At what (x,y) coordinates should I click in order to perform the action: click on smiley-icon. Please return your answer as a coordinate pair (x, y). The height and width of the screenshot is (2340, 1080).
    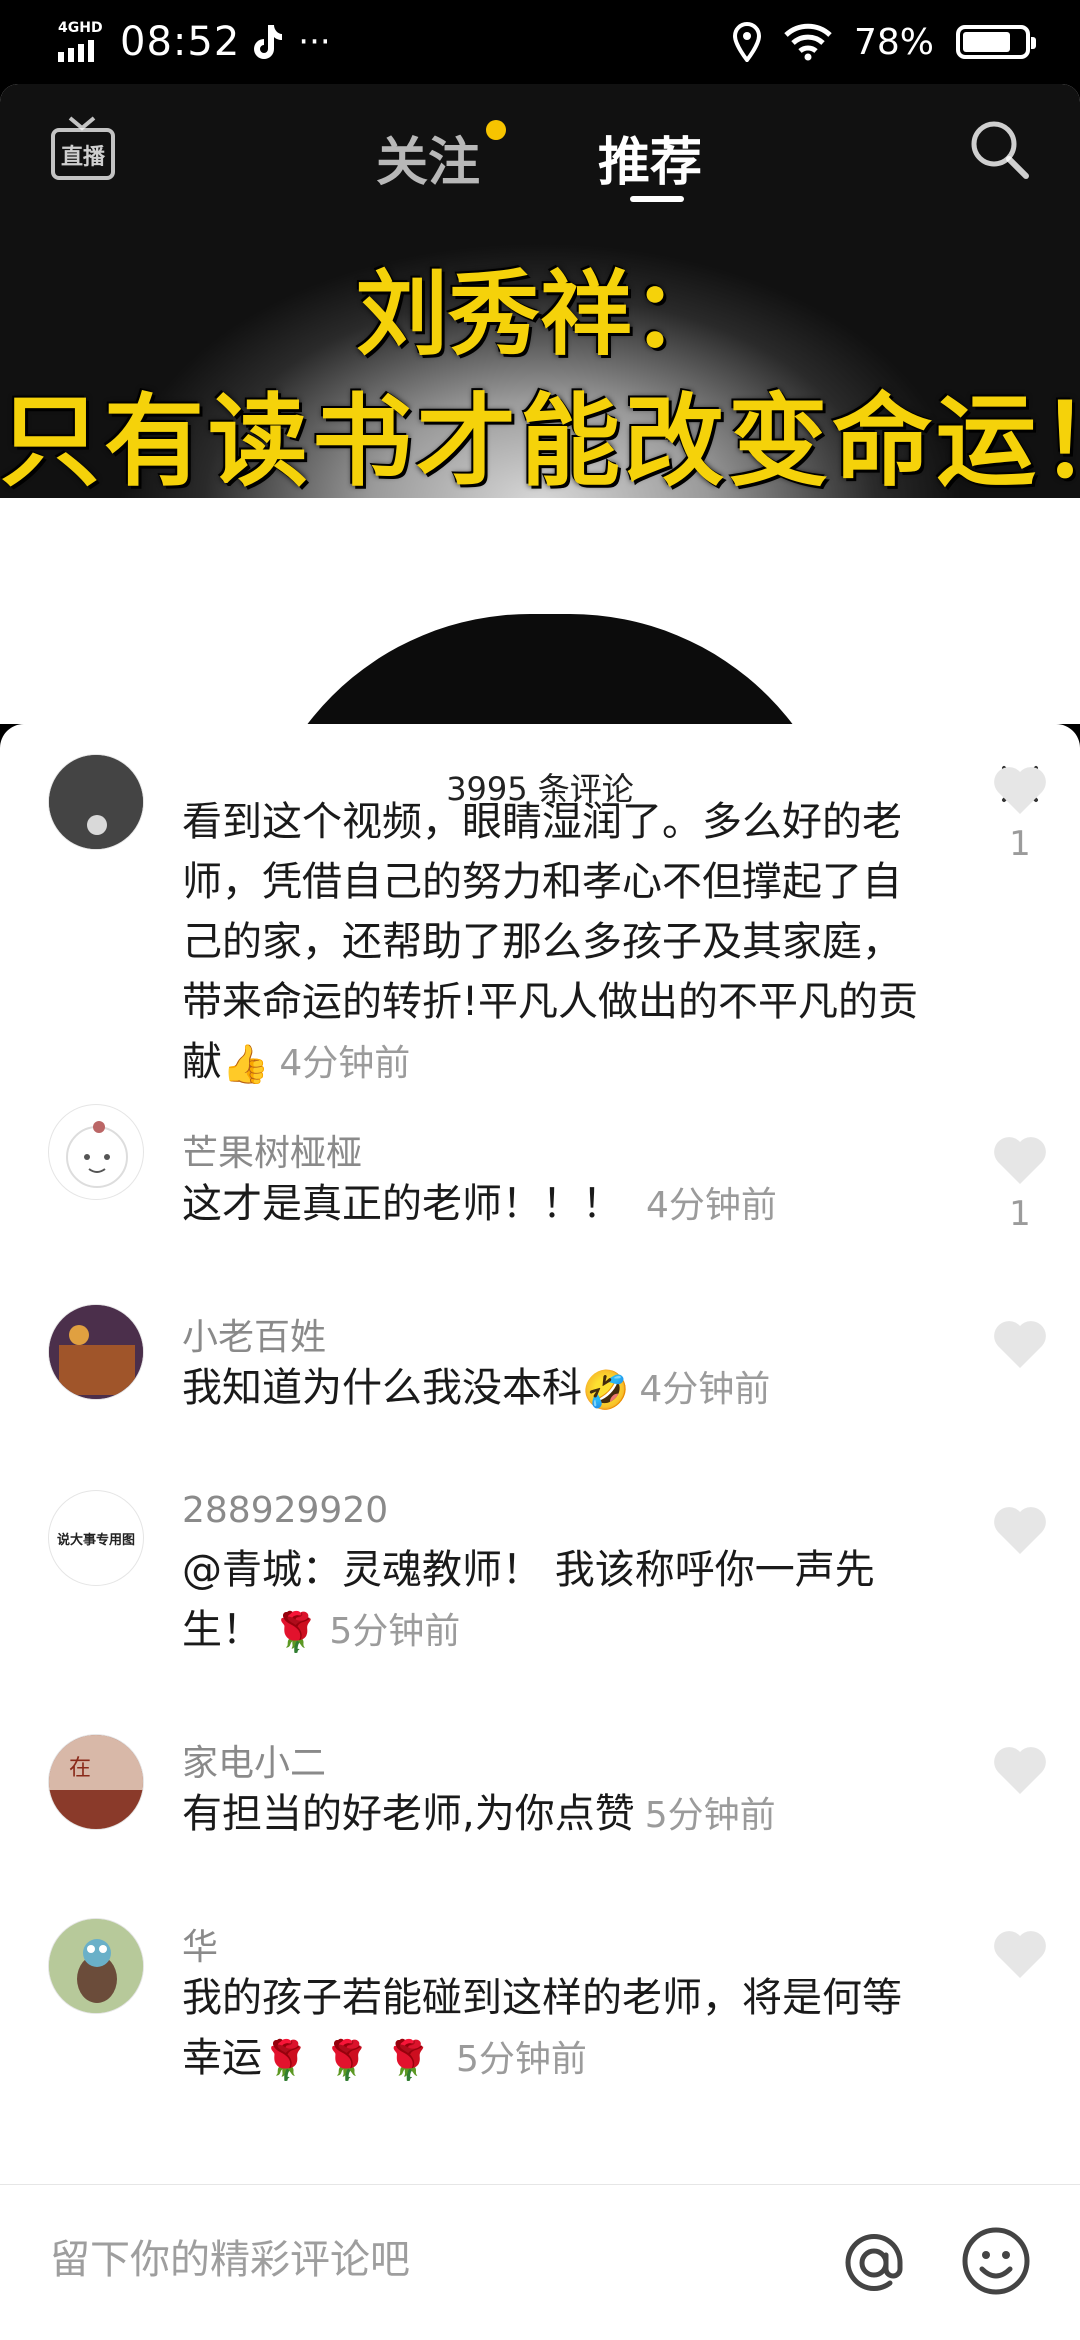
    Looking at the image, I should click on (996, 2261).